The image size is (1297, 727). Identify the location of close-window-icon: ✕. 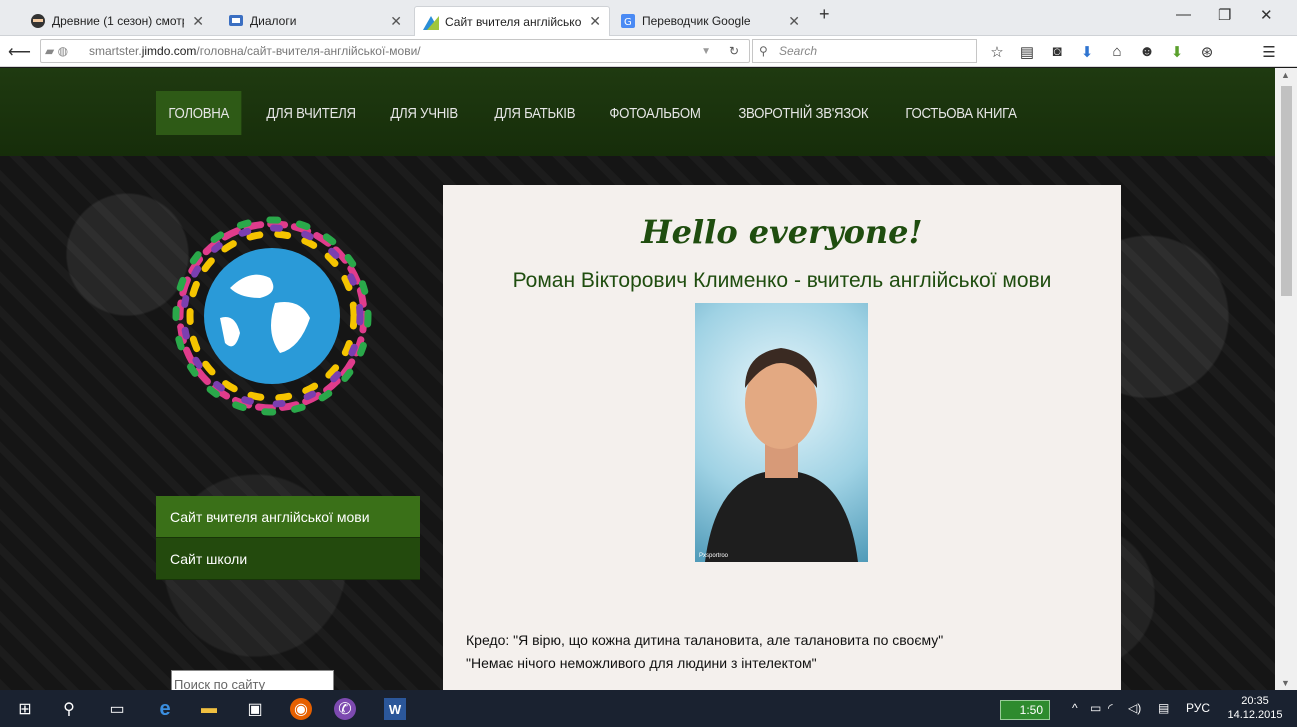
(1266, 15).